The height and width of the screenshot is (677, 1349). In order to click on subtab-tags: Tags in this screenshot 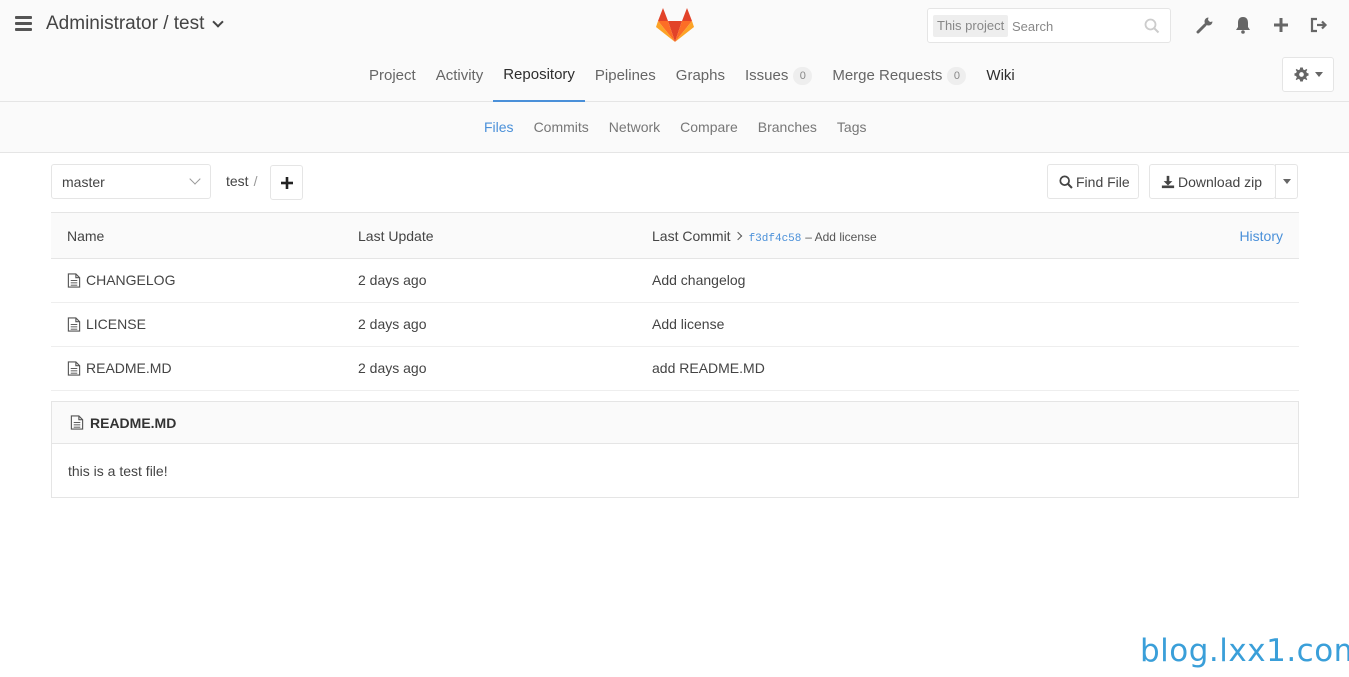, I will do `click(852, 127)`.